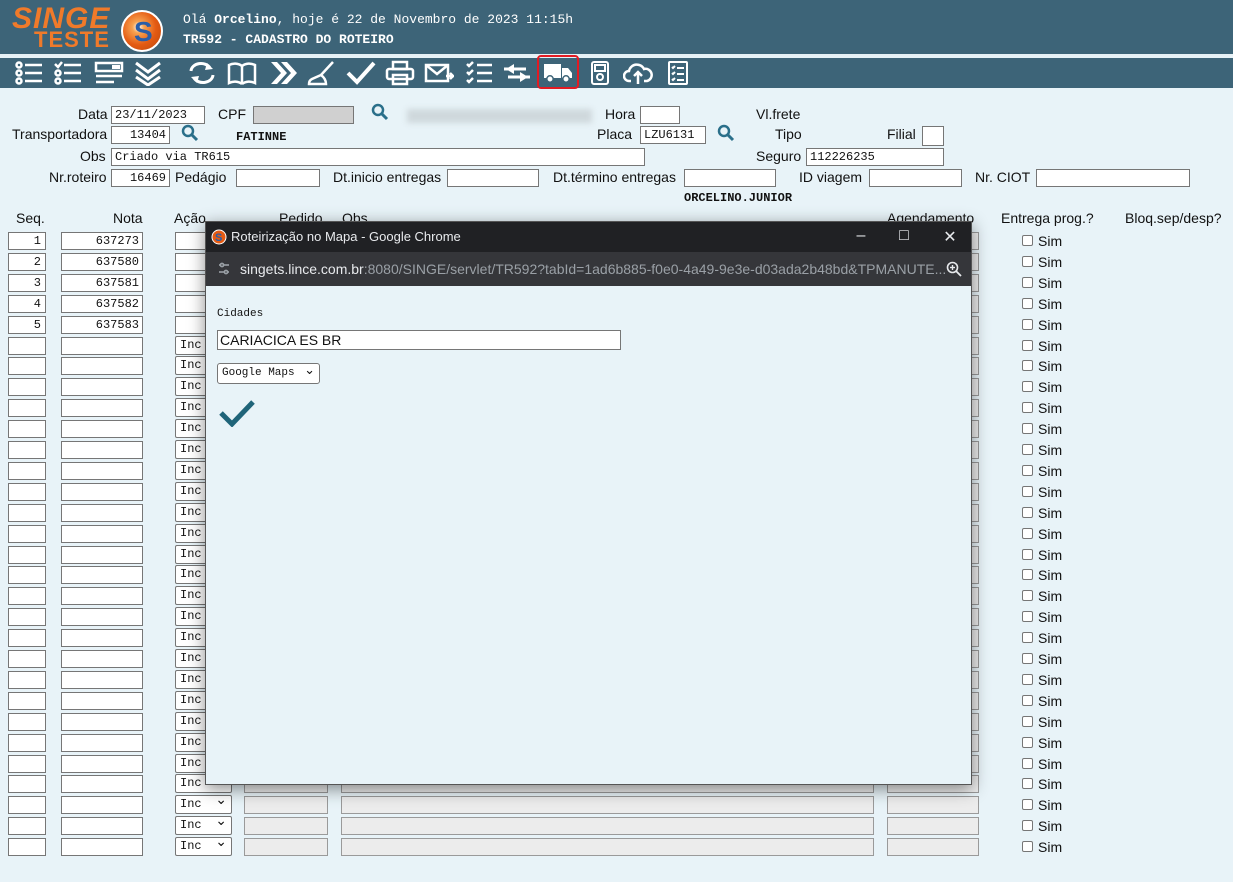 The image size is (1233, 882). I want to click on dtinicio-input, so click(493, 178).